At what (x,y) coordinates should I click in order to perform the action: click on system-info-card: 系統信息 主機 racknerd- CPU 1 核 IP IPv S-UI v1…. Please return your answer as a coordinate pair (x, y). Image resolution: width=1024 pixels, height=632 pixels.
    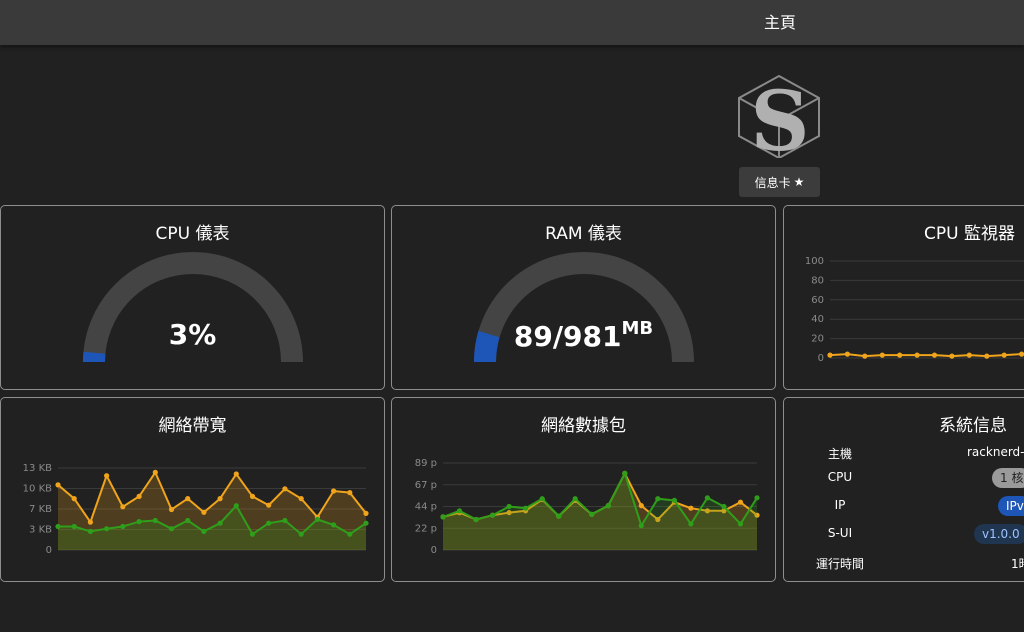
    Looking at the image, I should click on (903, 489).